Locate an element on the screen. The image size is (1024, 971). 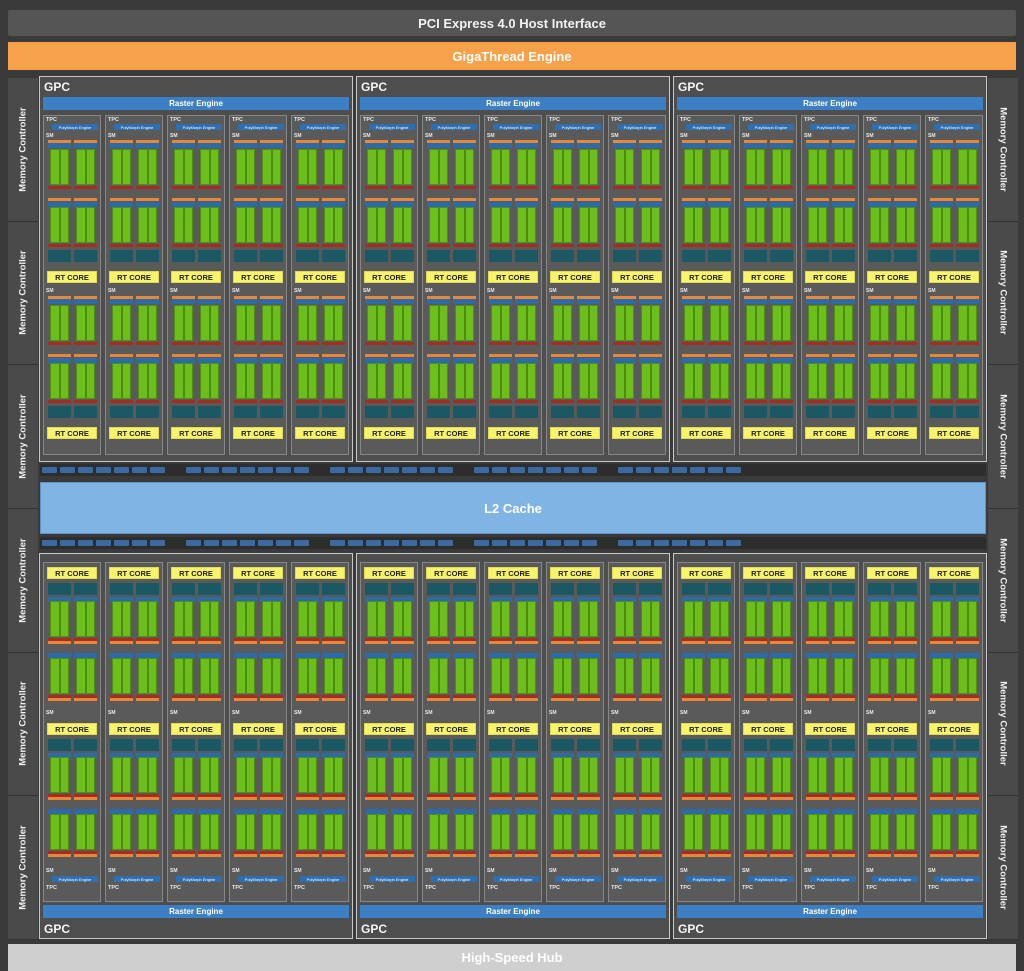
high-speed-hub: High-Speed Hub is located at coordinates (512, 957).